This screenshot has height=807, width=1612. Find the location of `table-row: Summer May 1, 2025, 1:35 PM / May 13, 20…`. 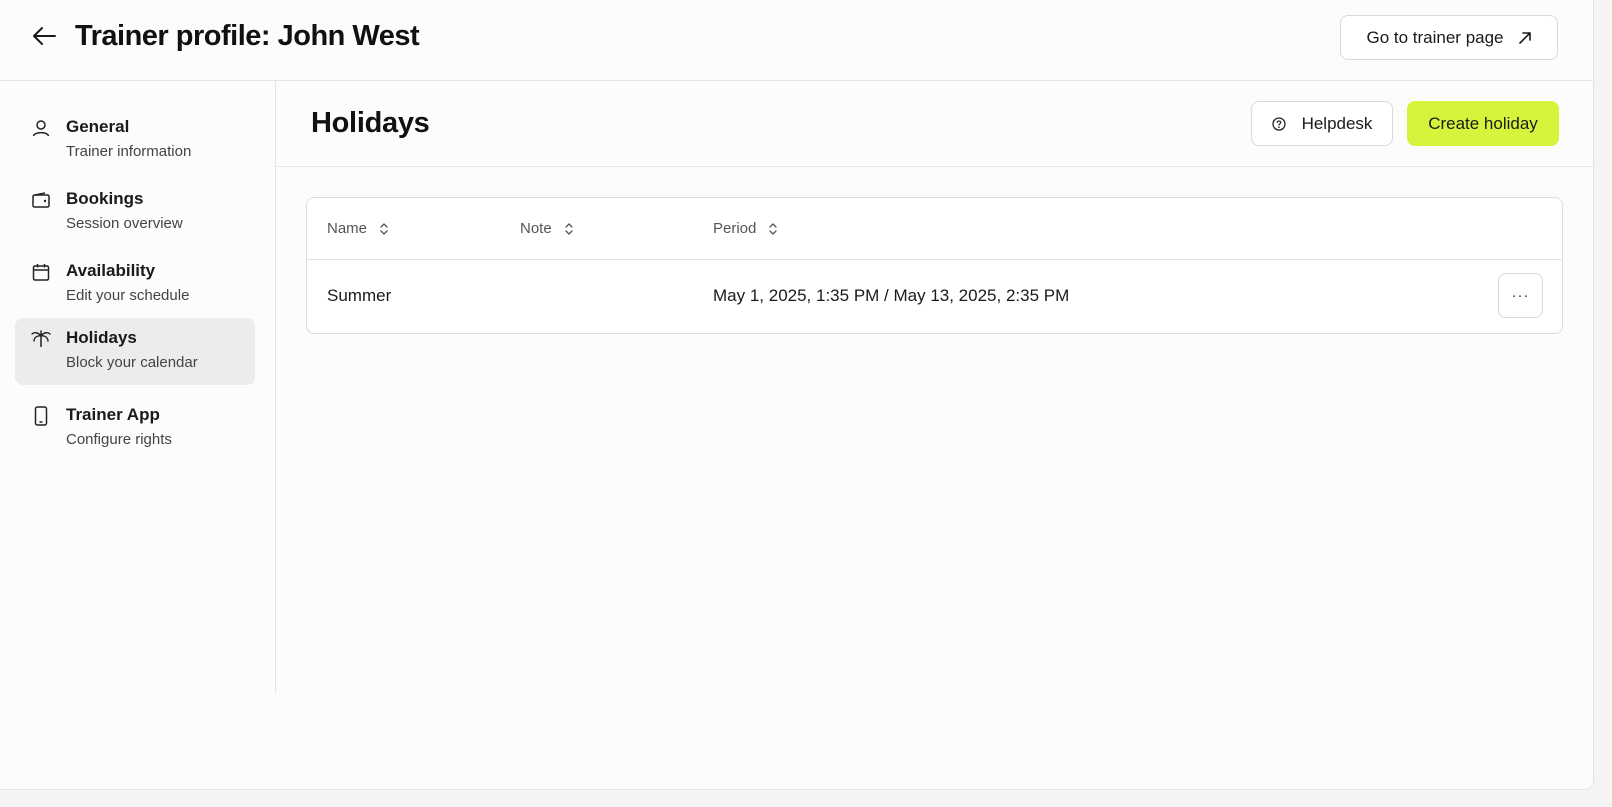

table-row: Summer May 1, 2025, 1:35 PM / May 13, 20… is located at coordinates (934, 297).